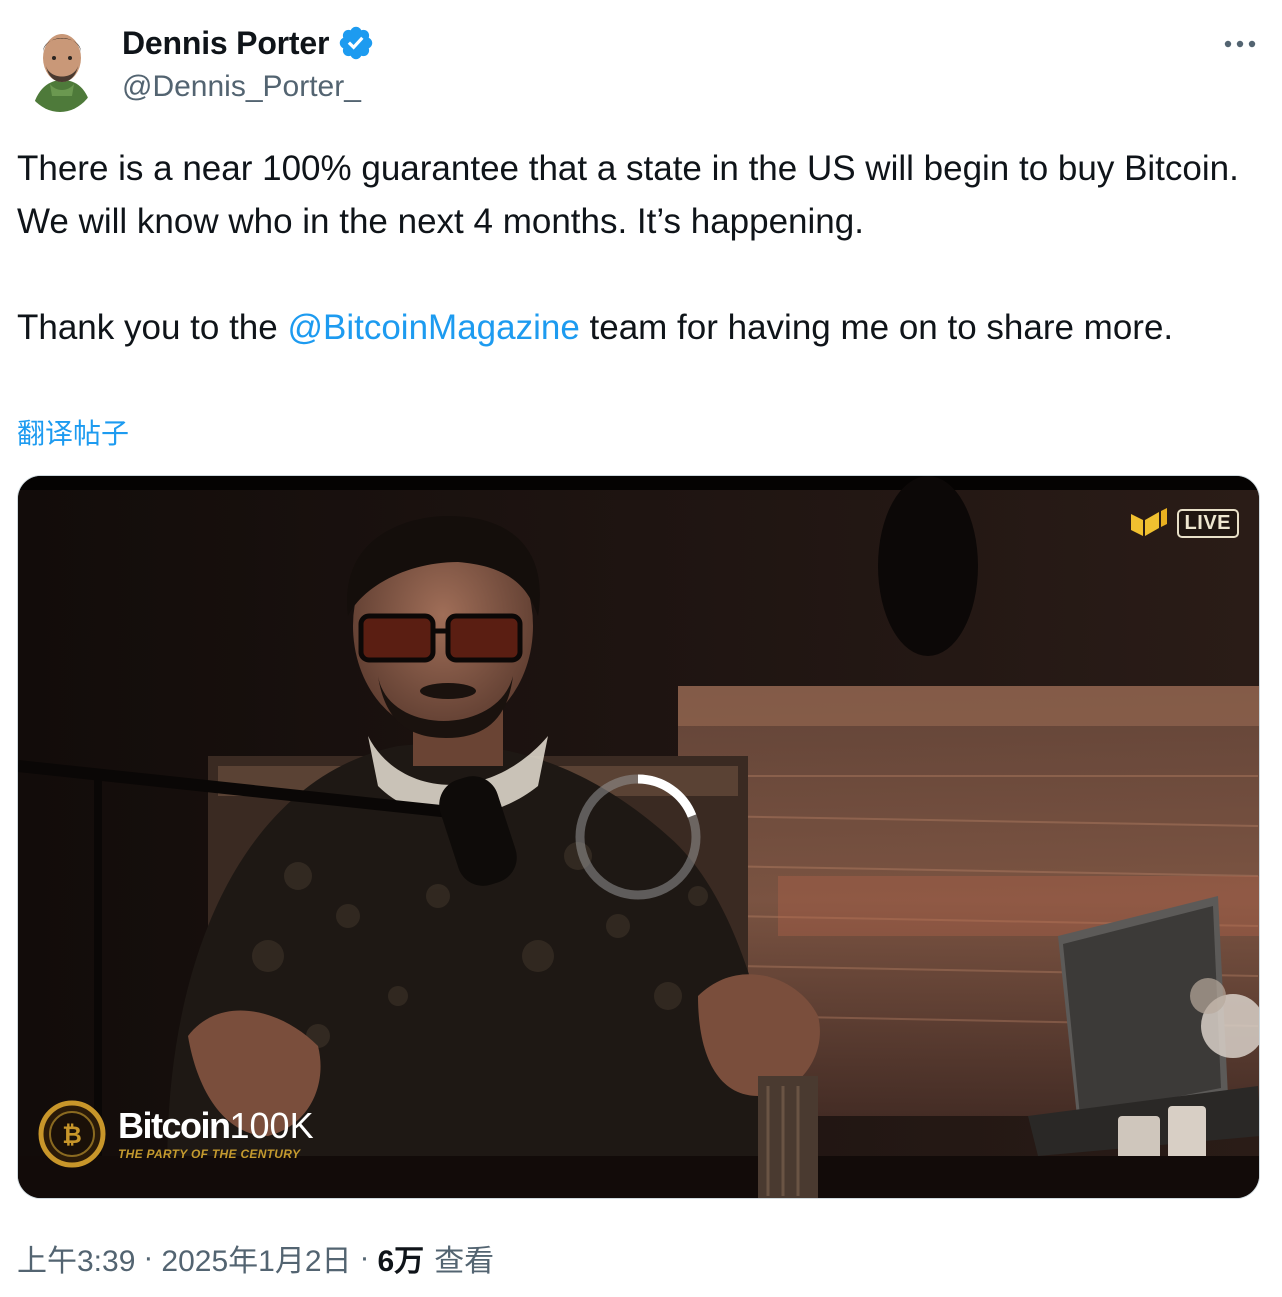  Describe the element at coordinates (1207, 523) in the screenshot. I see `live-label: LIVE` at that location.